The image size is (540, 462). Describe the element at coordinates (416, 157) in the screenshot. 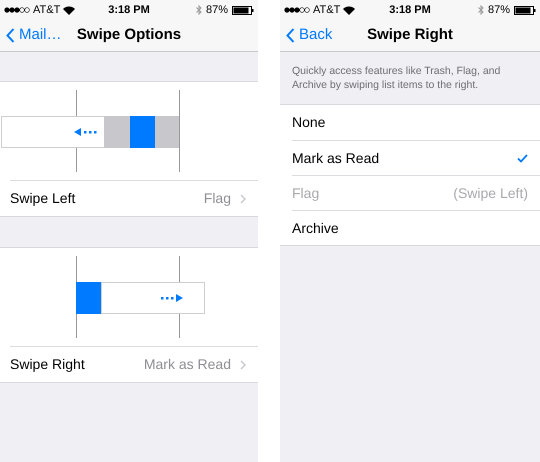

I see `option-row: Mark as Read` at that location.